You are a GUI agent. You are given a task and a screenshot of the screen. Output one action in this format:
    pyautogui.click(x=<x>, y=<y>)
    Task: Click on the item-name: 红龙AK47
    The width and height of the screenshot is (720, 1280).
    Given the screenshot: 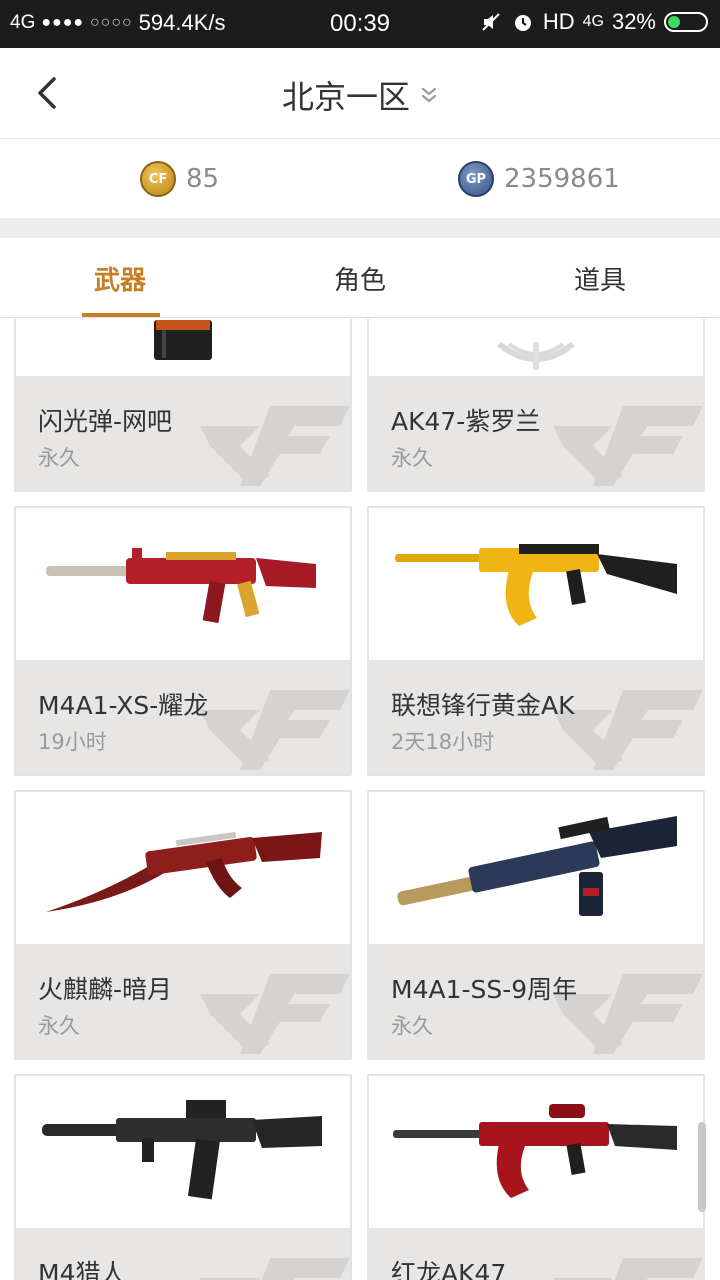 What is the action you would take?
    pyautogui.click(x=449, y=1269)
    